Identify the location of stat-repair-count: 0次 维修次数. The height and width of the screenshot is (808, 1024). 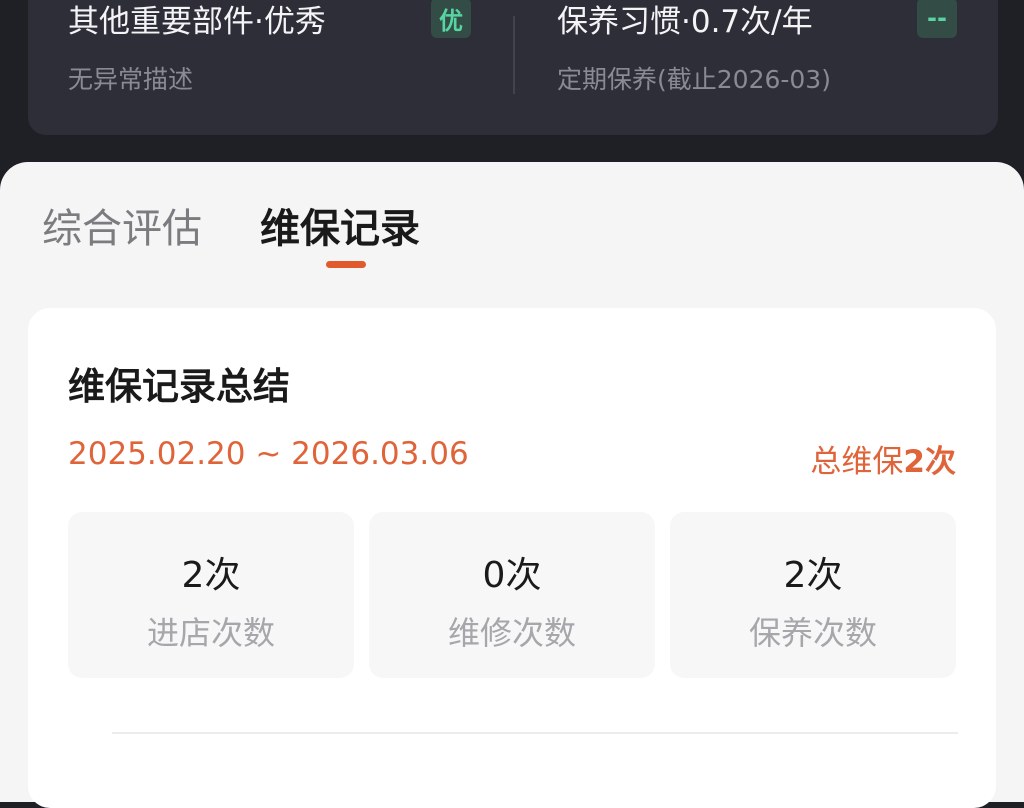
(512, 595).